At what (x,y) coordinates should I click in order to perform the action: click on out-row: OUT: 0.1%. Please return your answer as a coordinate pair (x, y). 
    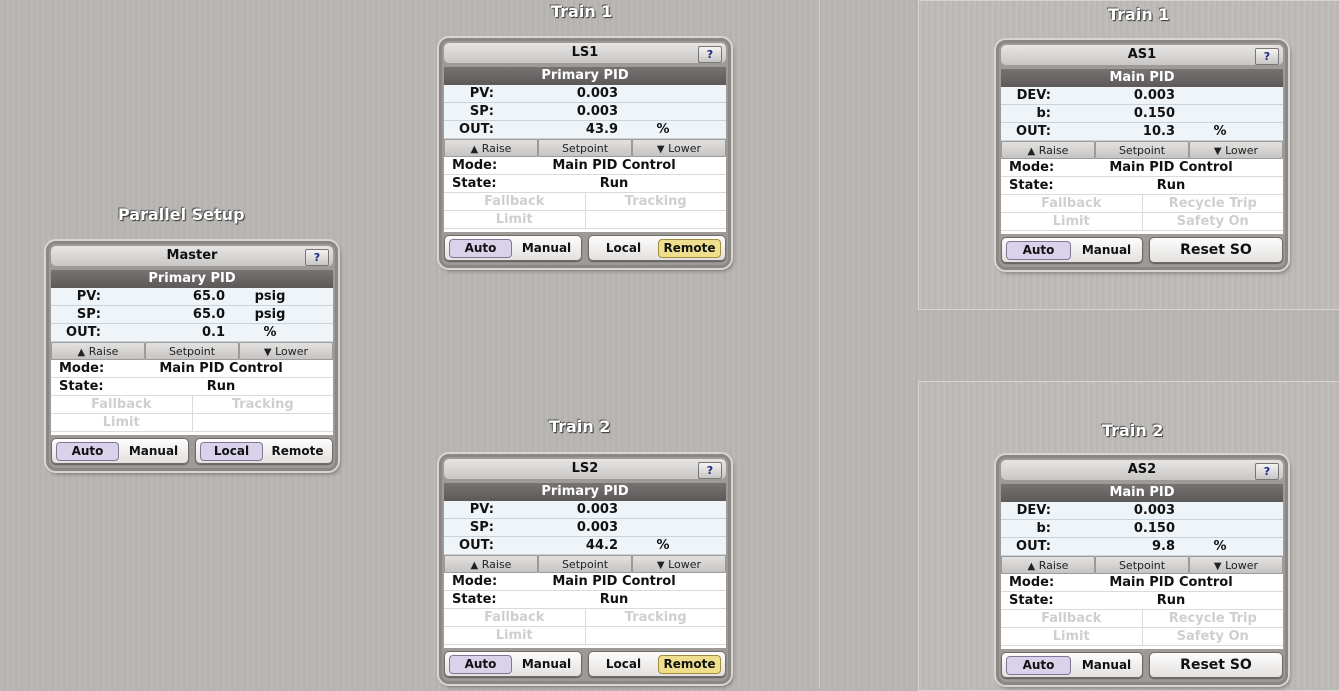
    Looking at the image, I should click on (192, 333).